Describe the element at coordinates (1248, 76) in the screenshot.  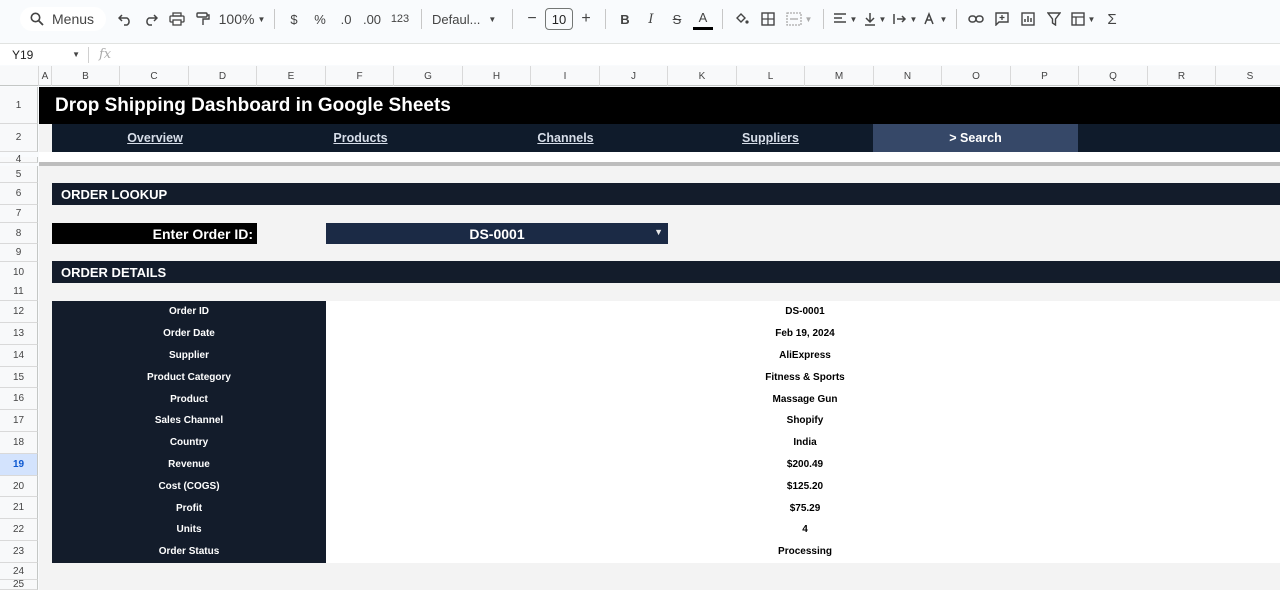
I see `column-header-s: S` at that location.